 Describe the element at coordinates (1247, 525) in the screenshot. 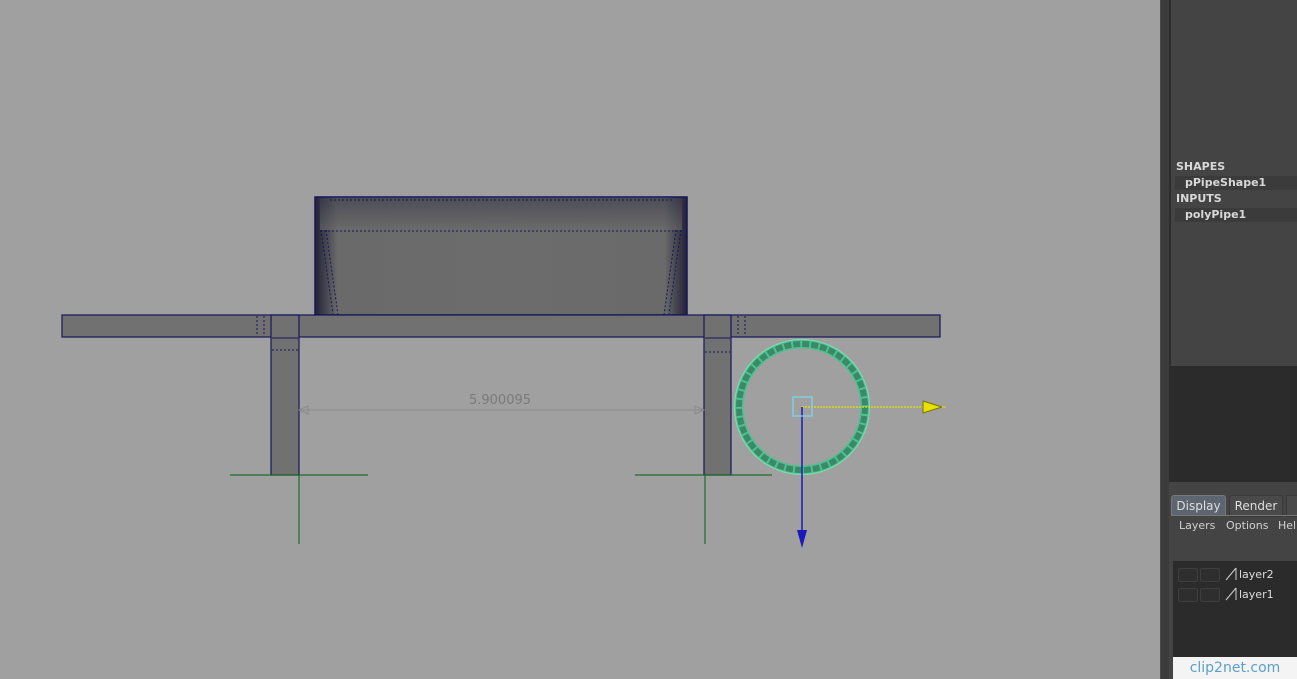

I see `menu-options: Options` at that location.